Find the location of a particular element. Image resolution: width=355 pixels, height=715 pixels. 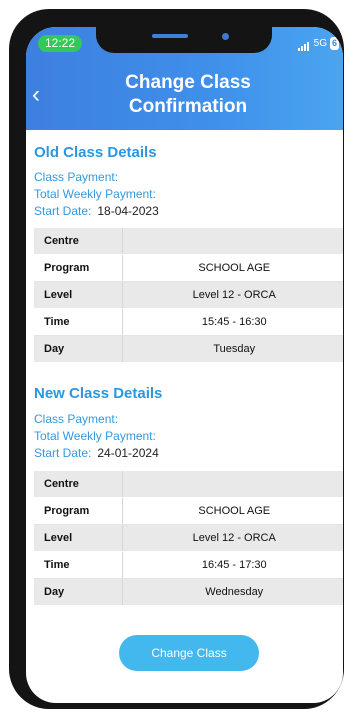

signal-icon is located at coordinates (303, 43).